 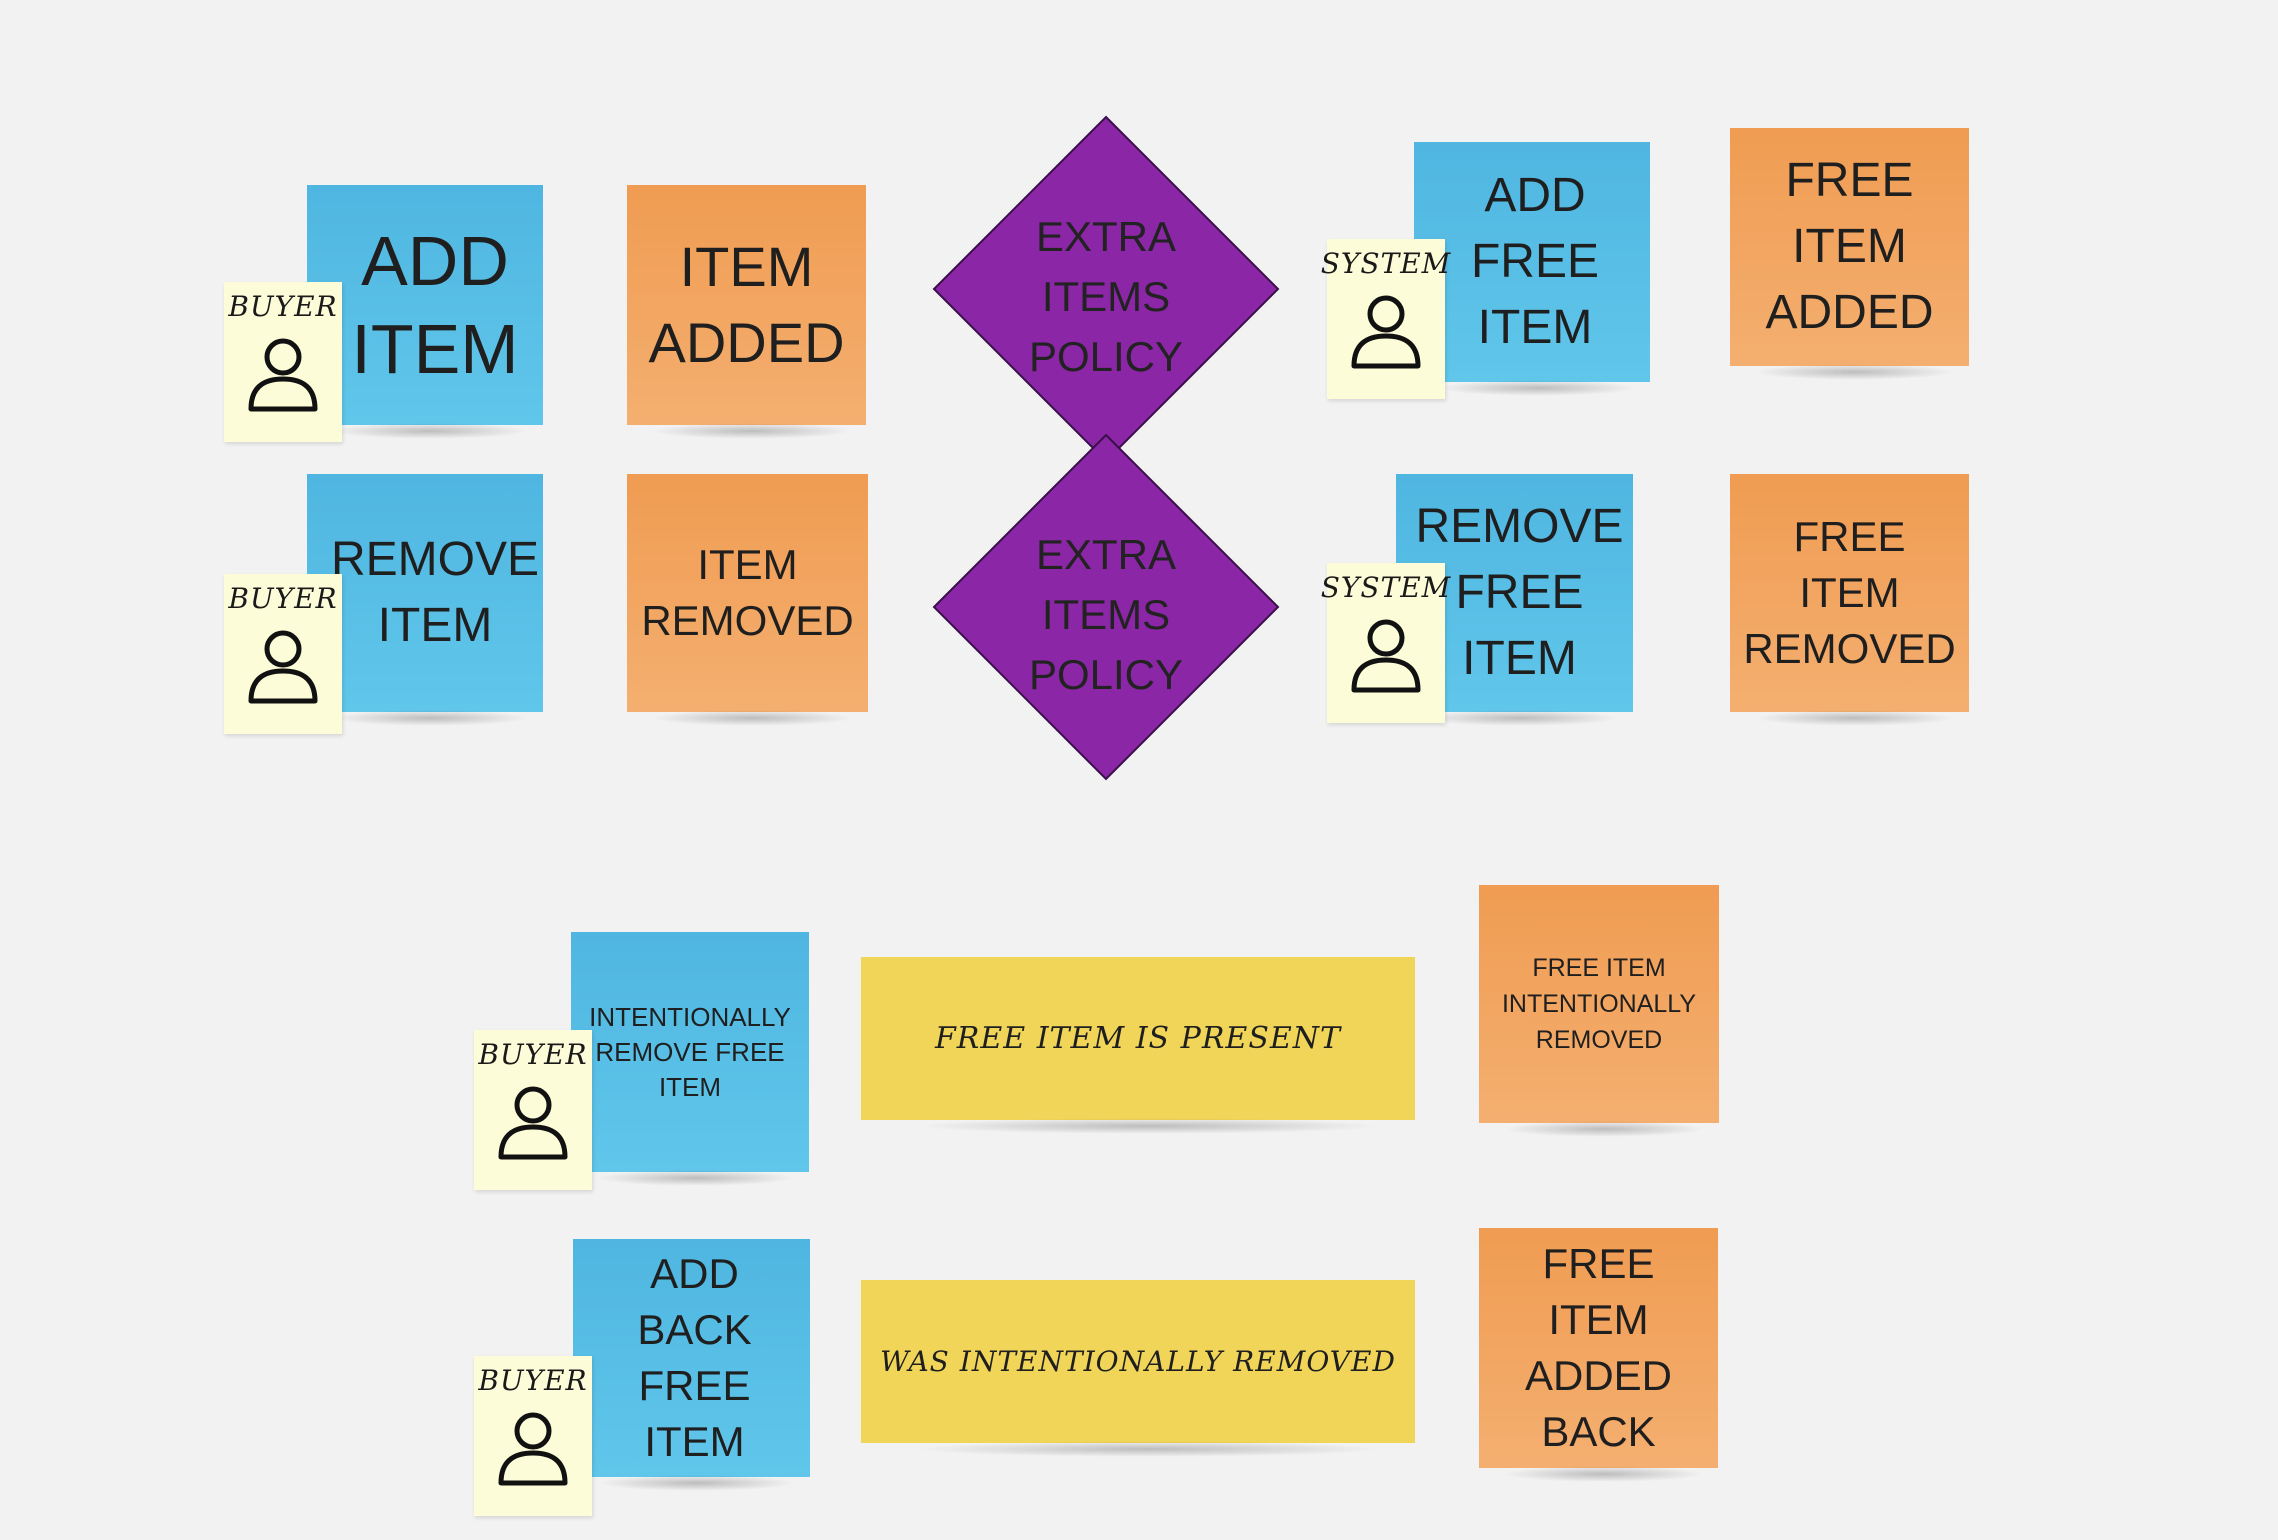 I want to click on actor-system-1: SYSTEM, so click(x=1385, y=319).